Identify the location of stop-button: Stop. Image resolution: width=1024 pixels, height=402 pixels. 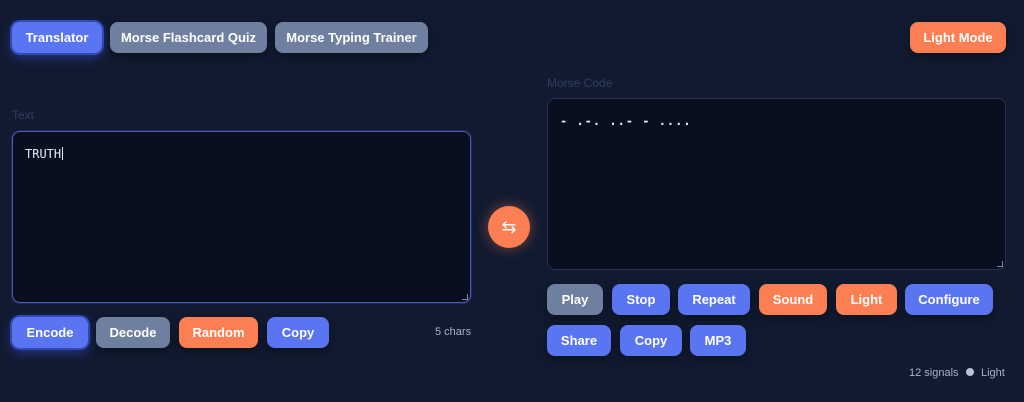
(641, 299).